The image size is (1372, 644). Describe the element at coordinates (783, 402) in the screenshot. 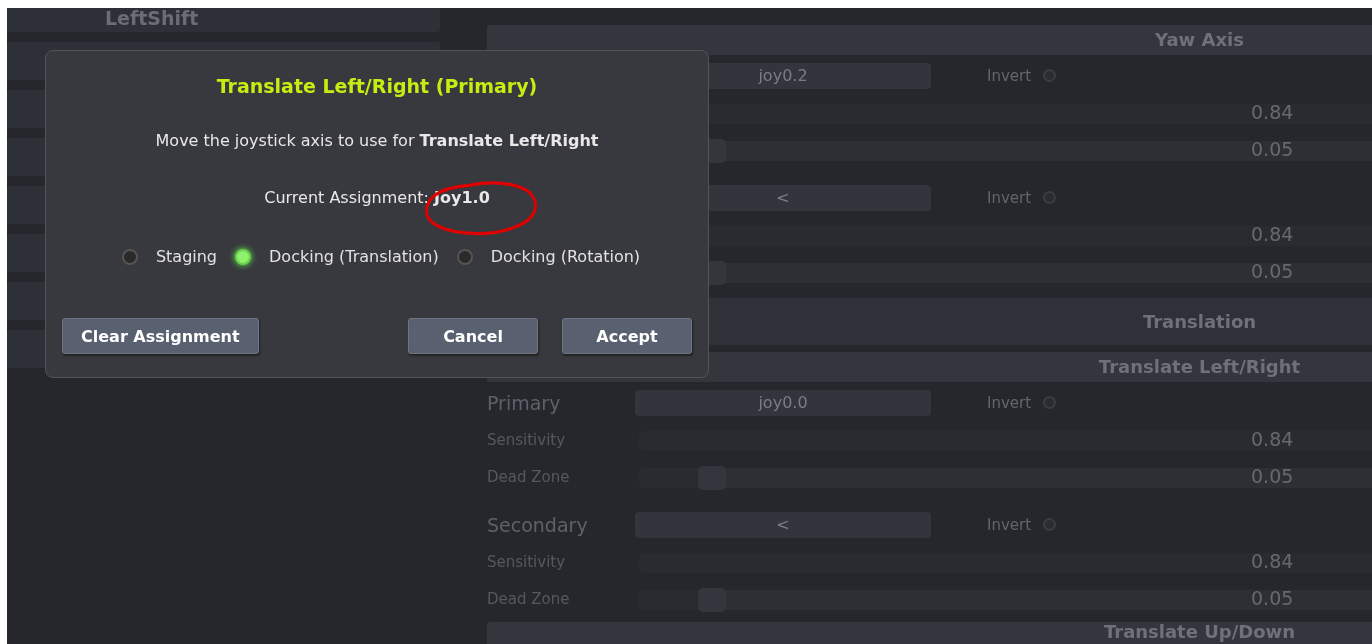

I see `axis-field: joy0.0` at that location.